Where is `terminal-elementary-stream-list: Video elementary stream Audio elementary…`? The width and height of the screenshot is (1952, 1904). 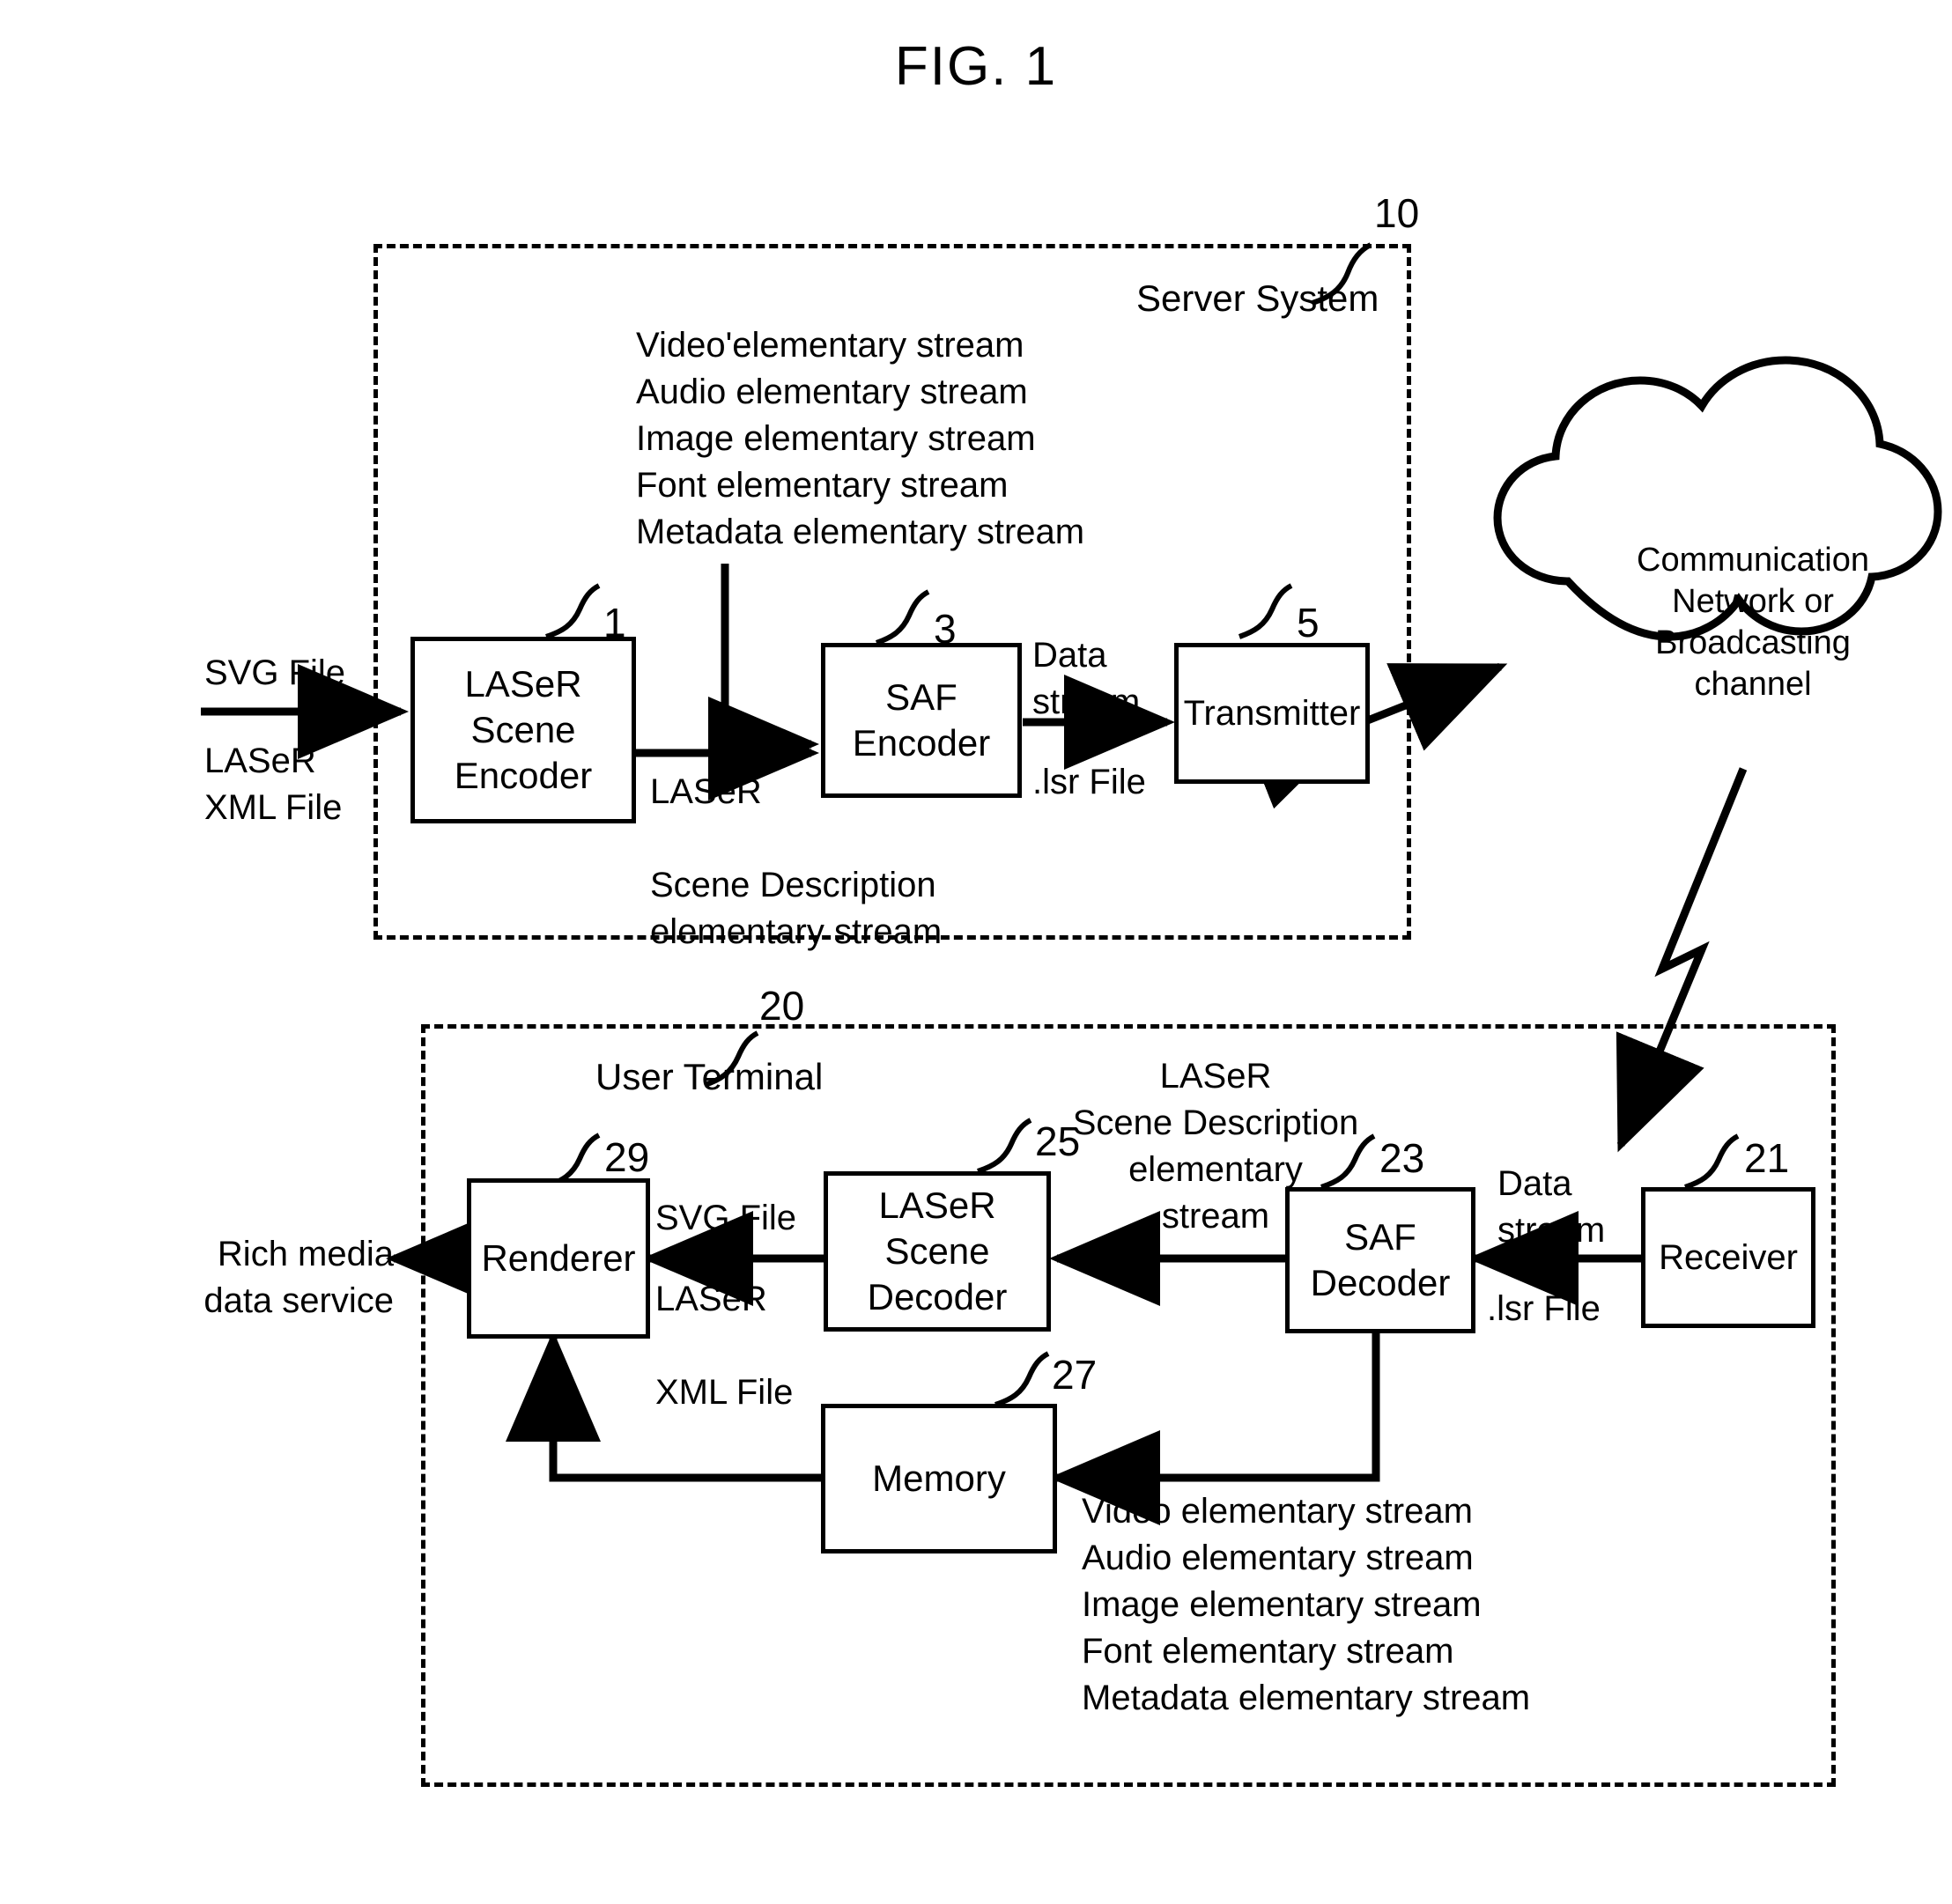 terminal-elementary-stream-list: Video elementary stream Audio elementary… is located at coordinates (1306, 1605).